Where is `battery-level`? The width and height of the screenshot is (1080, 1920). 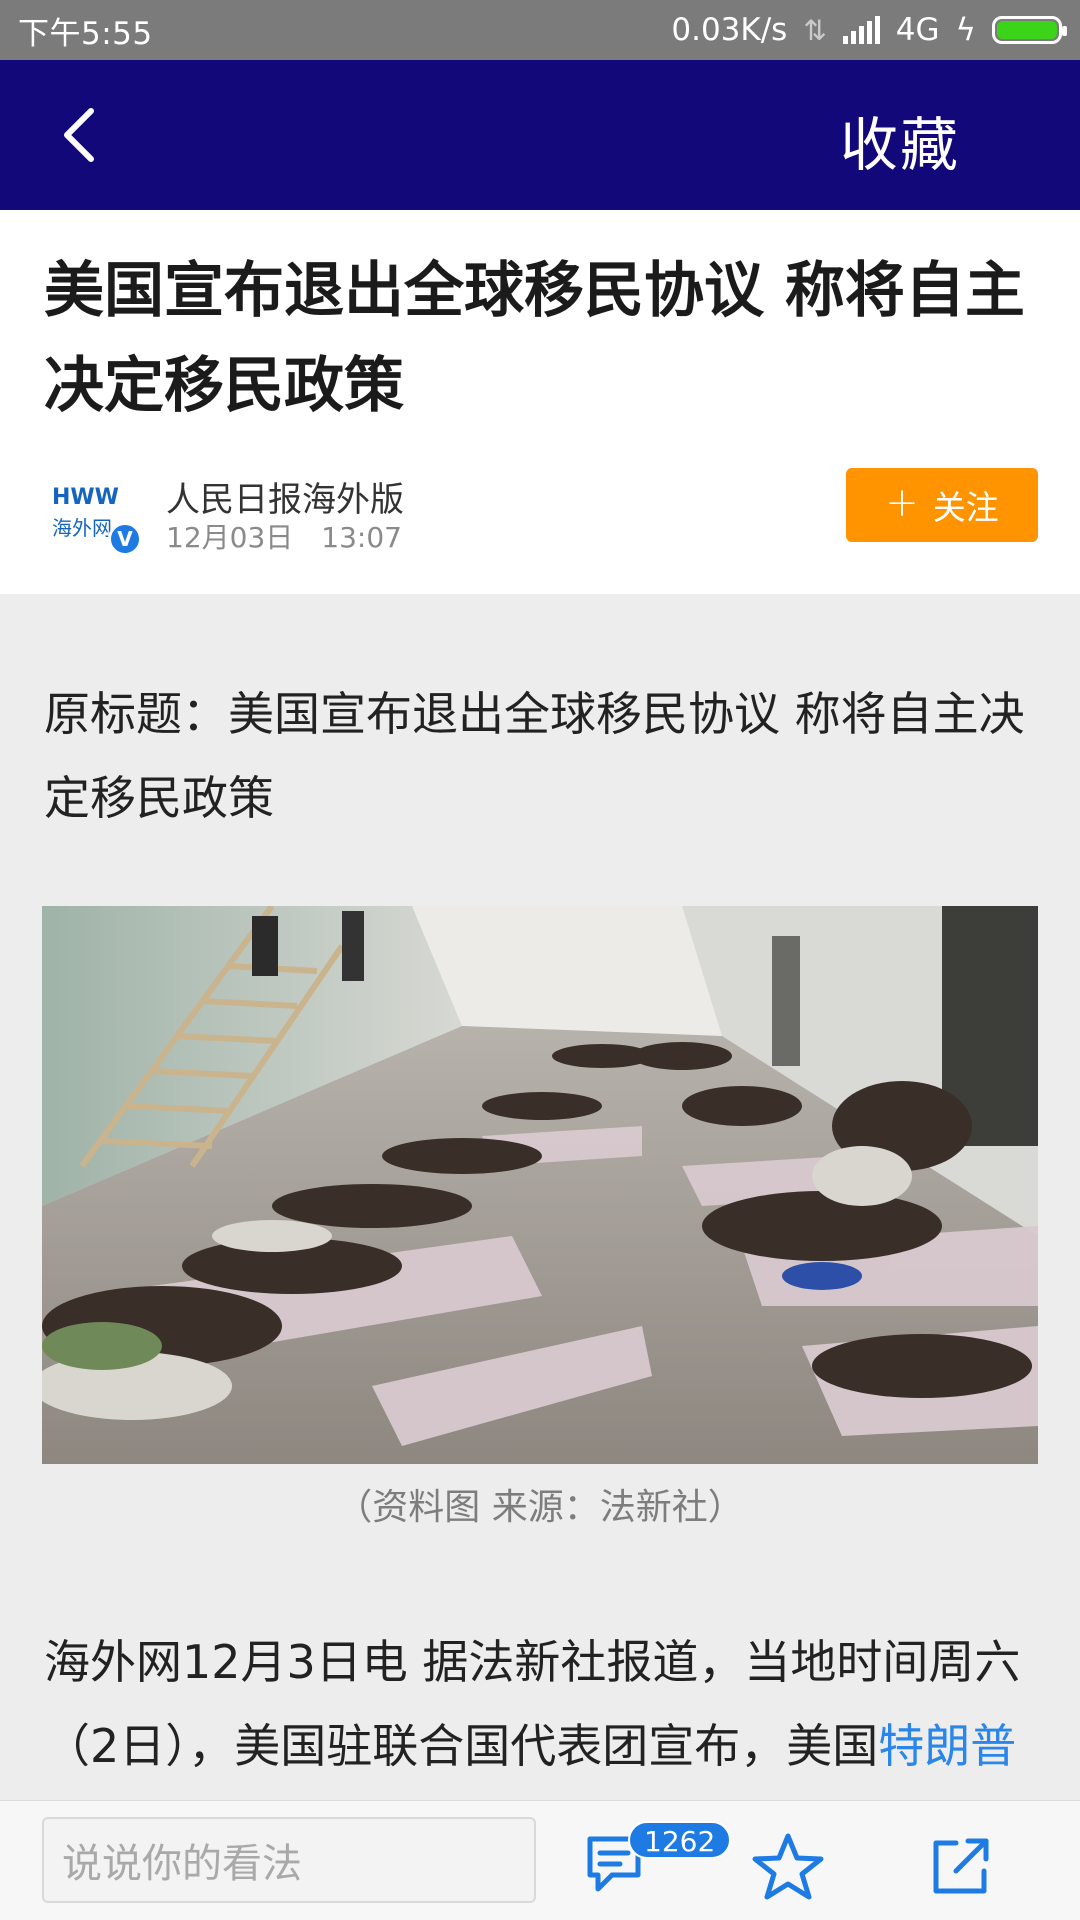
battery-level is located at coordinates (1027, 30).